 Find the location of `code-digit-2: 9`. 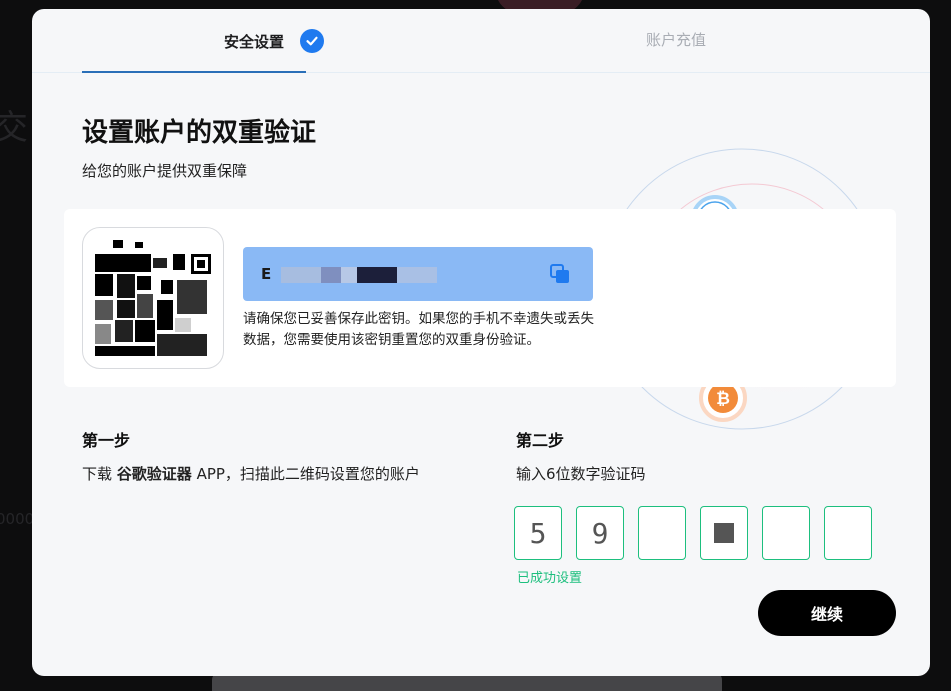

code-digit-2: 9 is located at coordinates (600, 533).